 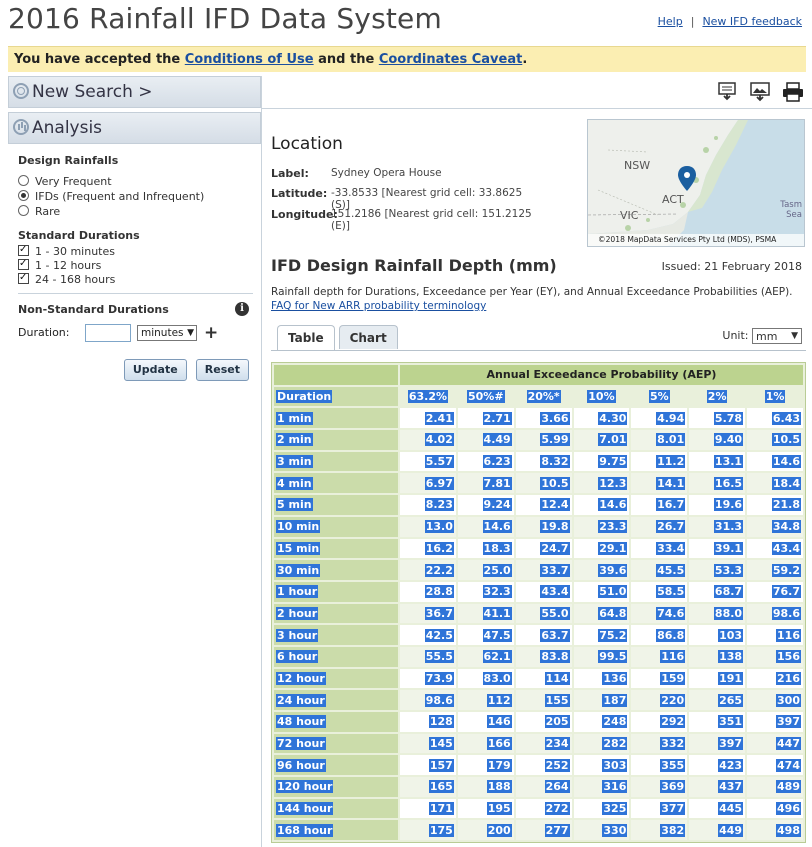 What do you see at coordinates (777, 336) in the screenshot?
I see `unit-select: mm ▼` at bounding box center [777, 336].